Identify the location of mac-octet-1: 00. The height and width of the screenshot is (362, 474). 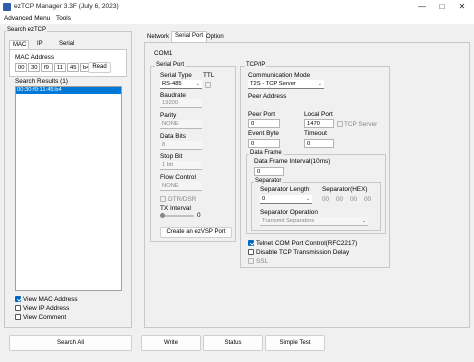
(21, 67).